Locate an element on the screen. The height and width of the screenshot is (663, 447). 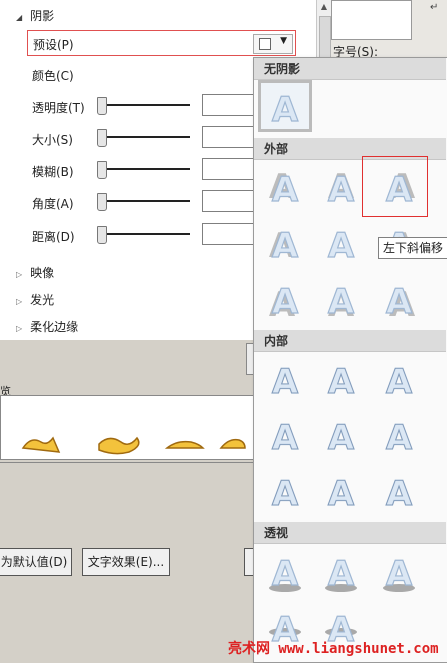
preset-tile-inner-2: AA is located at coordinates (341, 378).